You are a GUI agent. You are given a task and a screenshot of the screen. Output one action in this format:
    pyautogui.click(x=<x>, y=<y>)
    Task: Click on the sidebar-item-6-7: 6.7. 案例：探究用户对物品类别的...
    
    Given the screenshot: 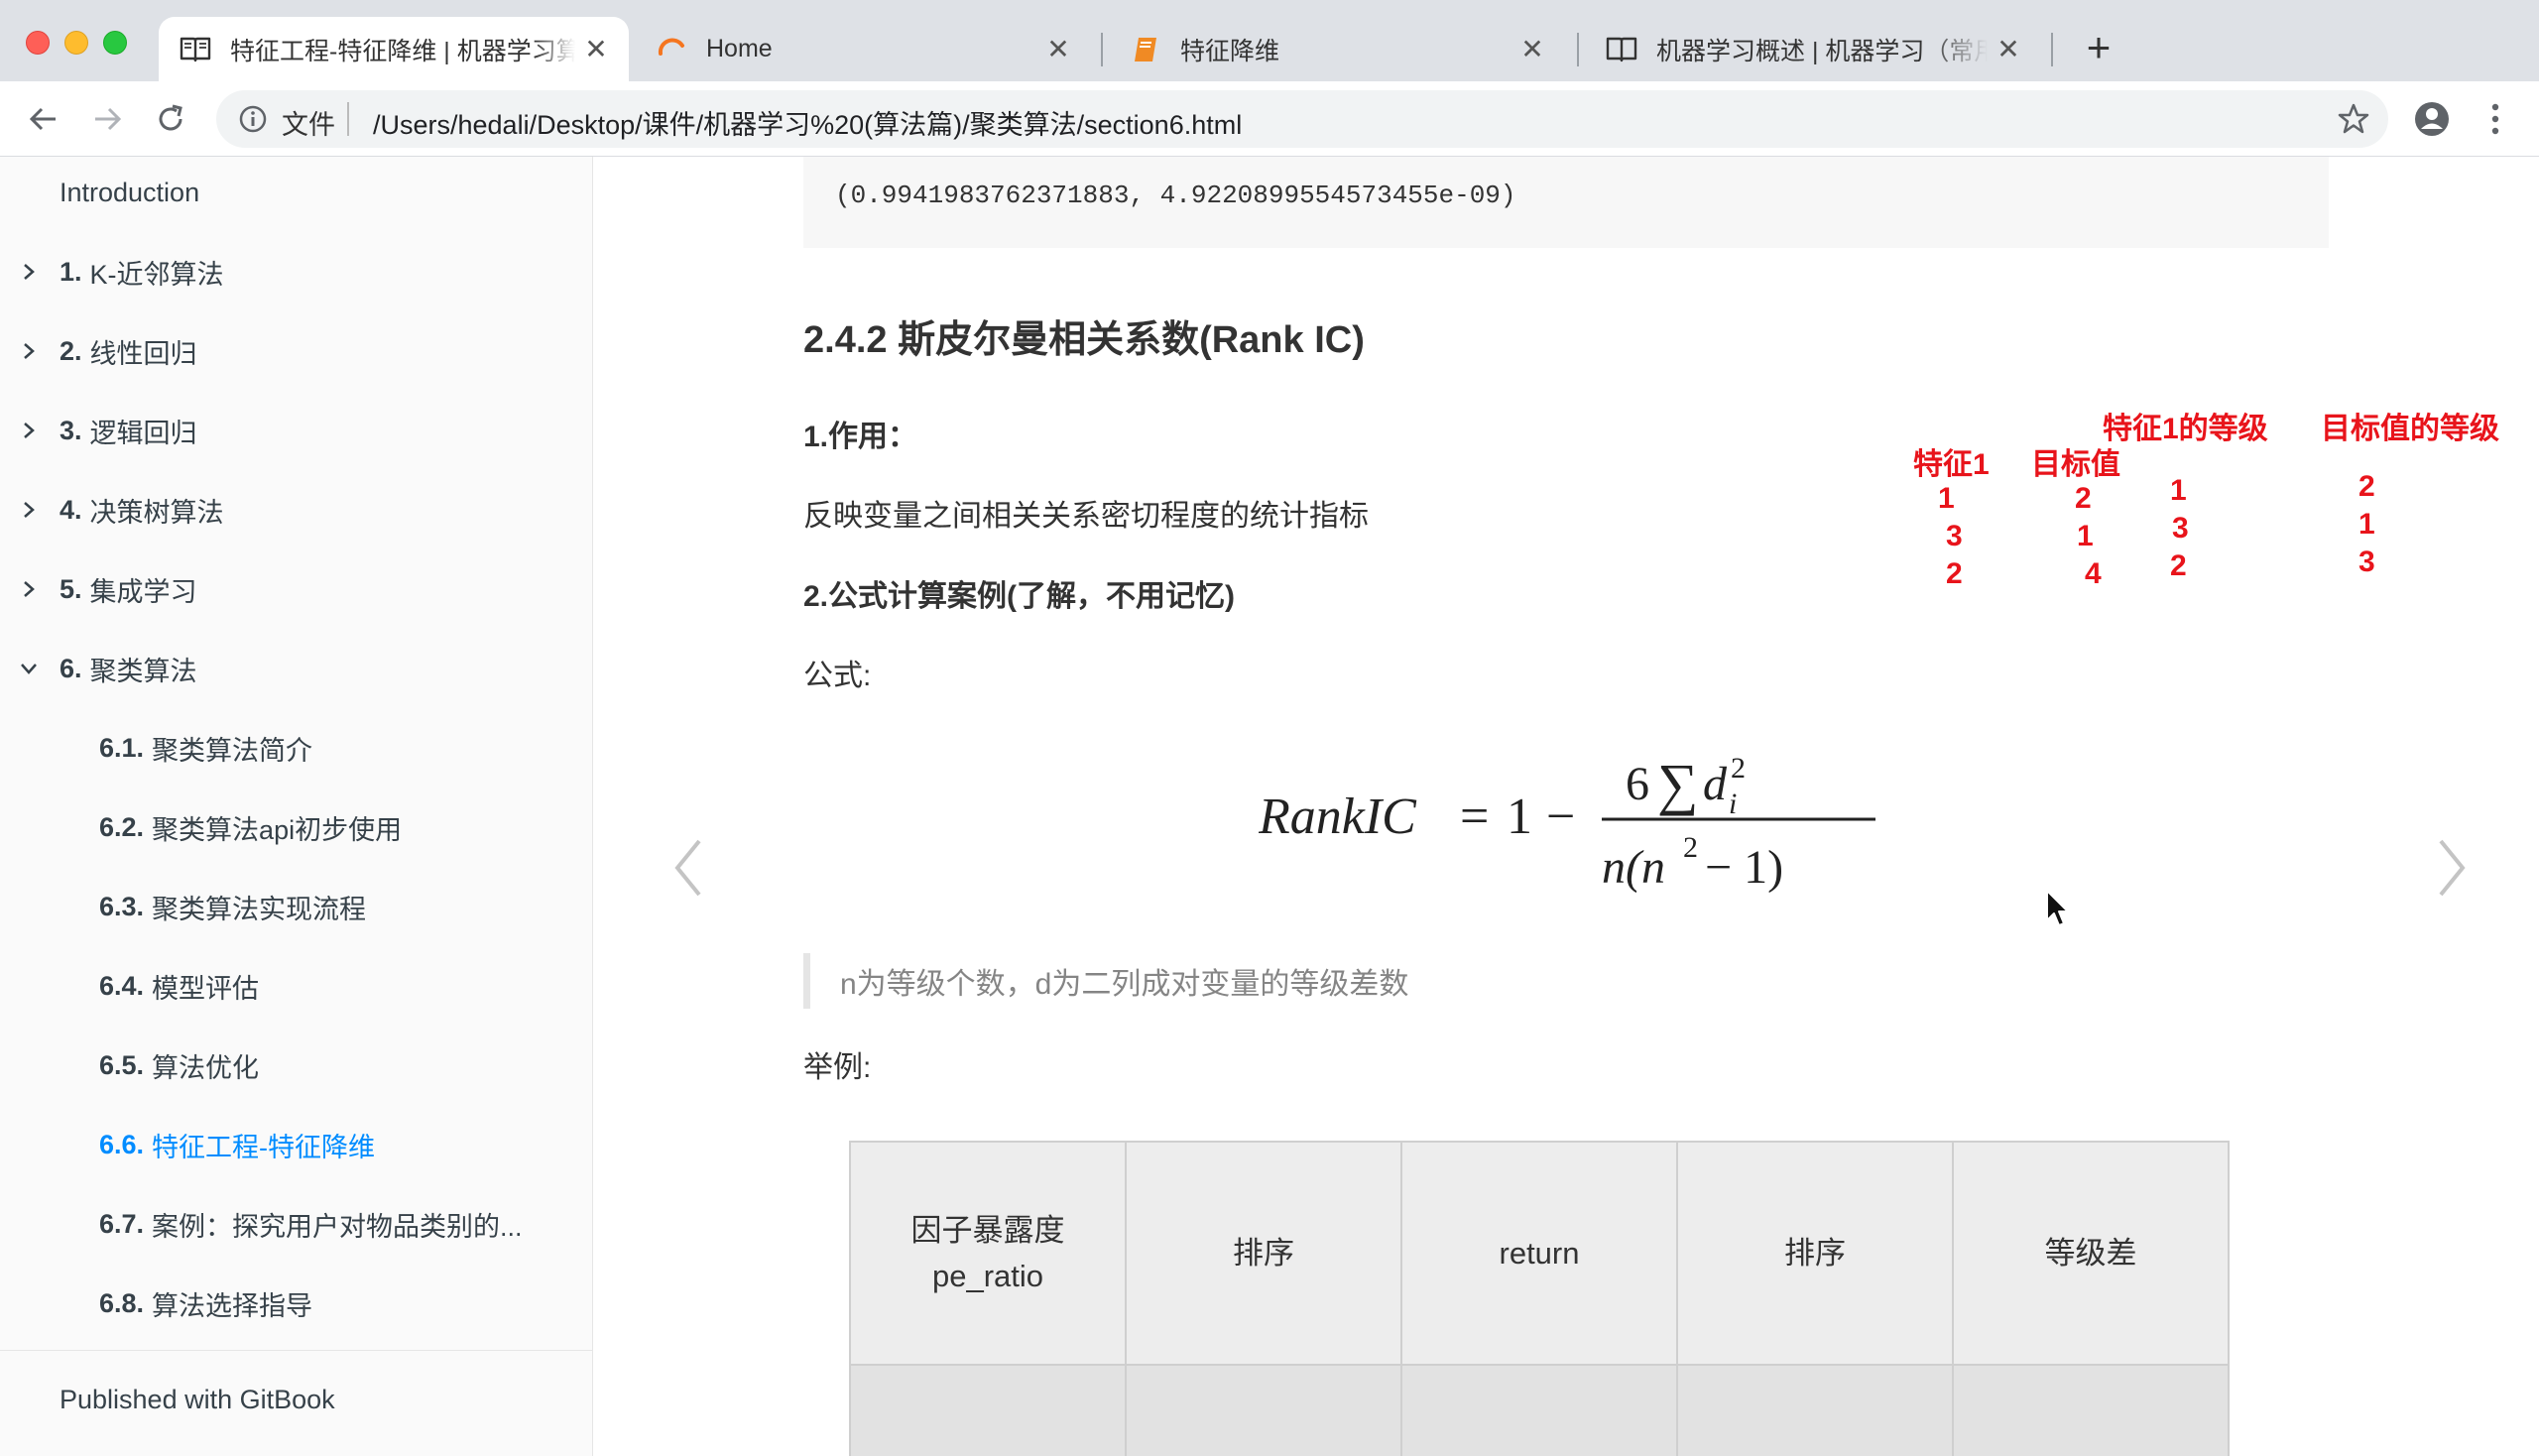 What is the action you would take?
    pyautogui.click(x=297, y=1224)
    